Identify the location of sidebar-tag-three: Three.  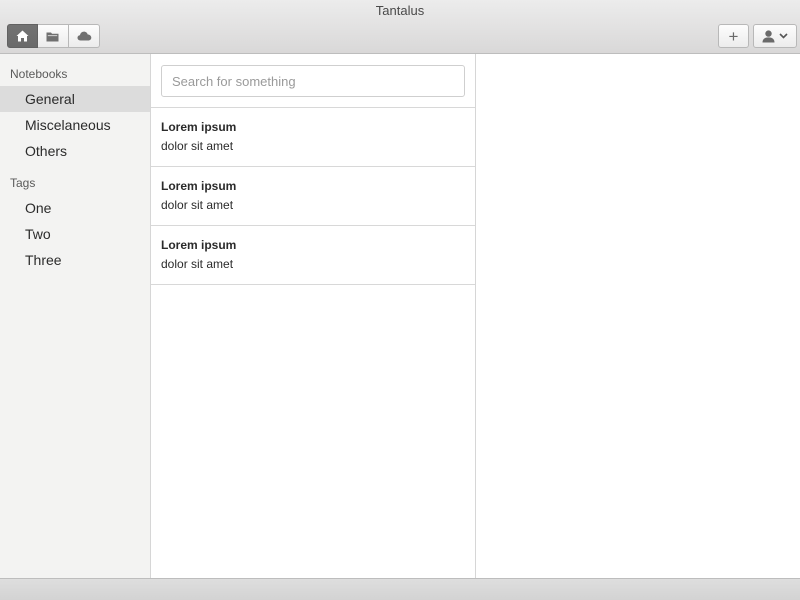
(75, 260).